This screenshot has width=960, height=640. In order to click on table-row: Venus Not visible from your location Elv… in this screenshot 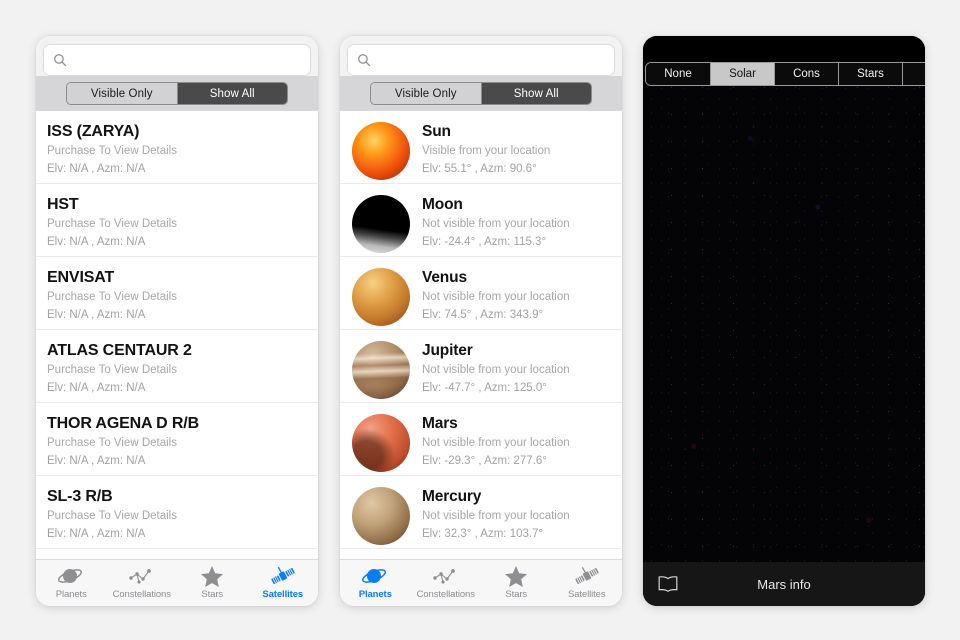, I will do `click(481, 293)`.